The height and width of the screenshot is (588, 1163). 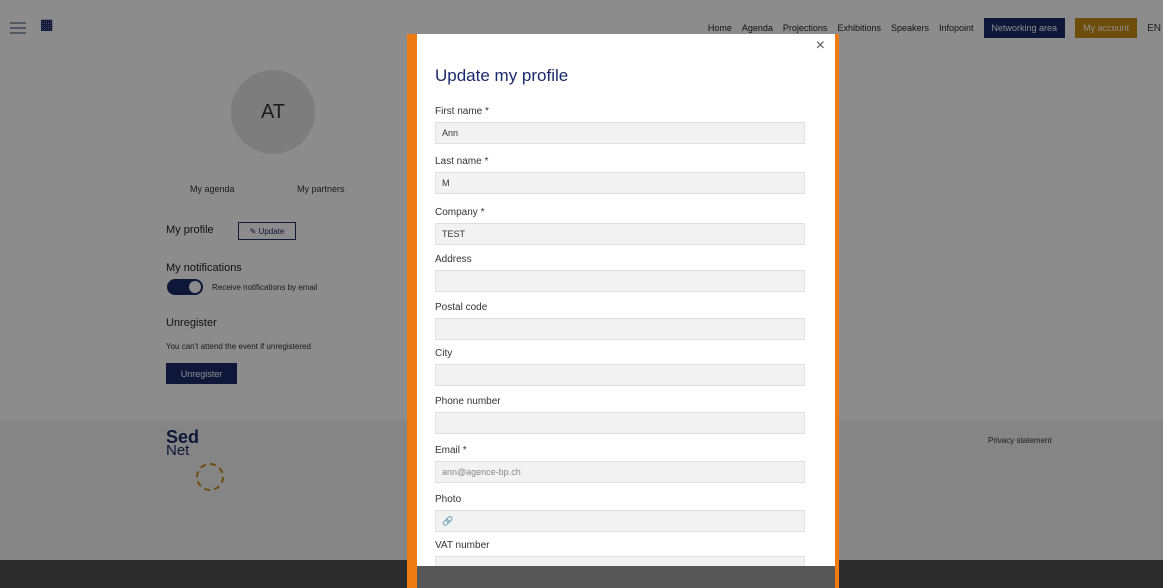 I want to click on vat-number-label: VAT number, so click(x=462, y=545).